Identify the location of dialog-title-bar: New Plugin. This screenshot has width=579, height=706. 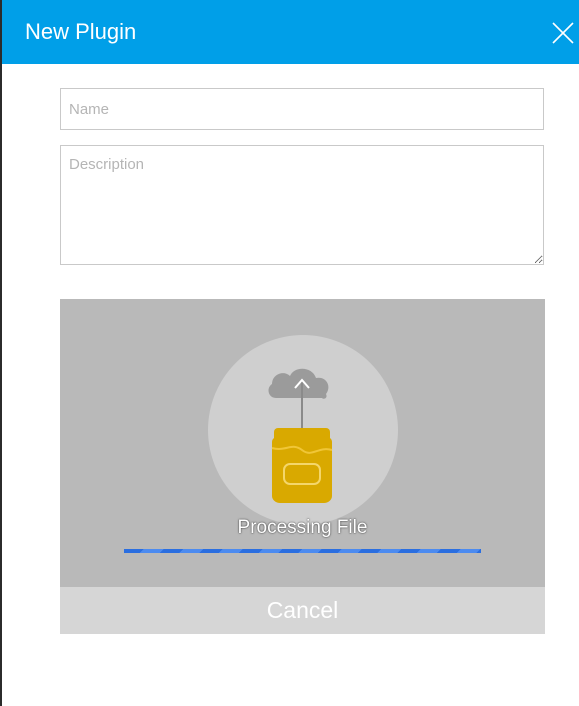
(290, 32).